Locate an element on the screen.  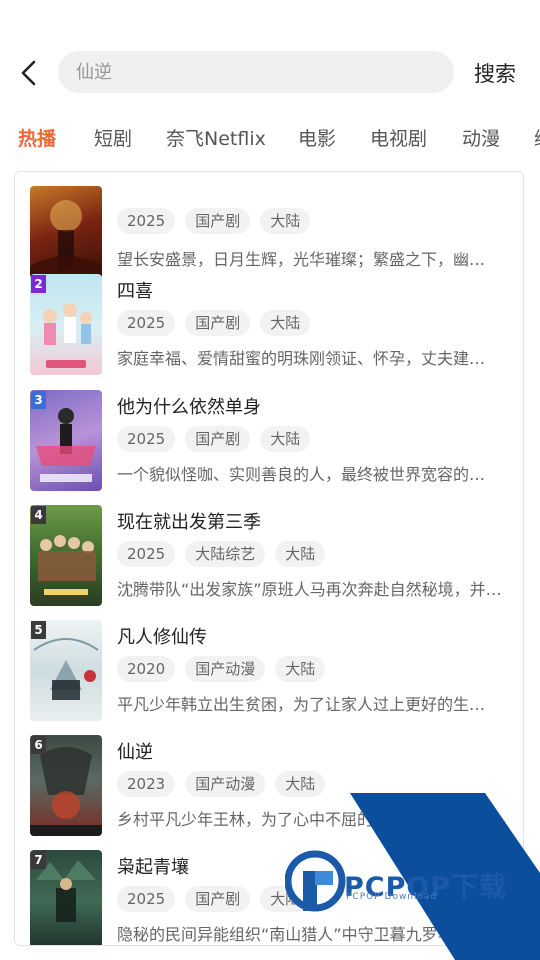
item-title: 凡人修仙传 is located at coordinates (162, 637).